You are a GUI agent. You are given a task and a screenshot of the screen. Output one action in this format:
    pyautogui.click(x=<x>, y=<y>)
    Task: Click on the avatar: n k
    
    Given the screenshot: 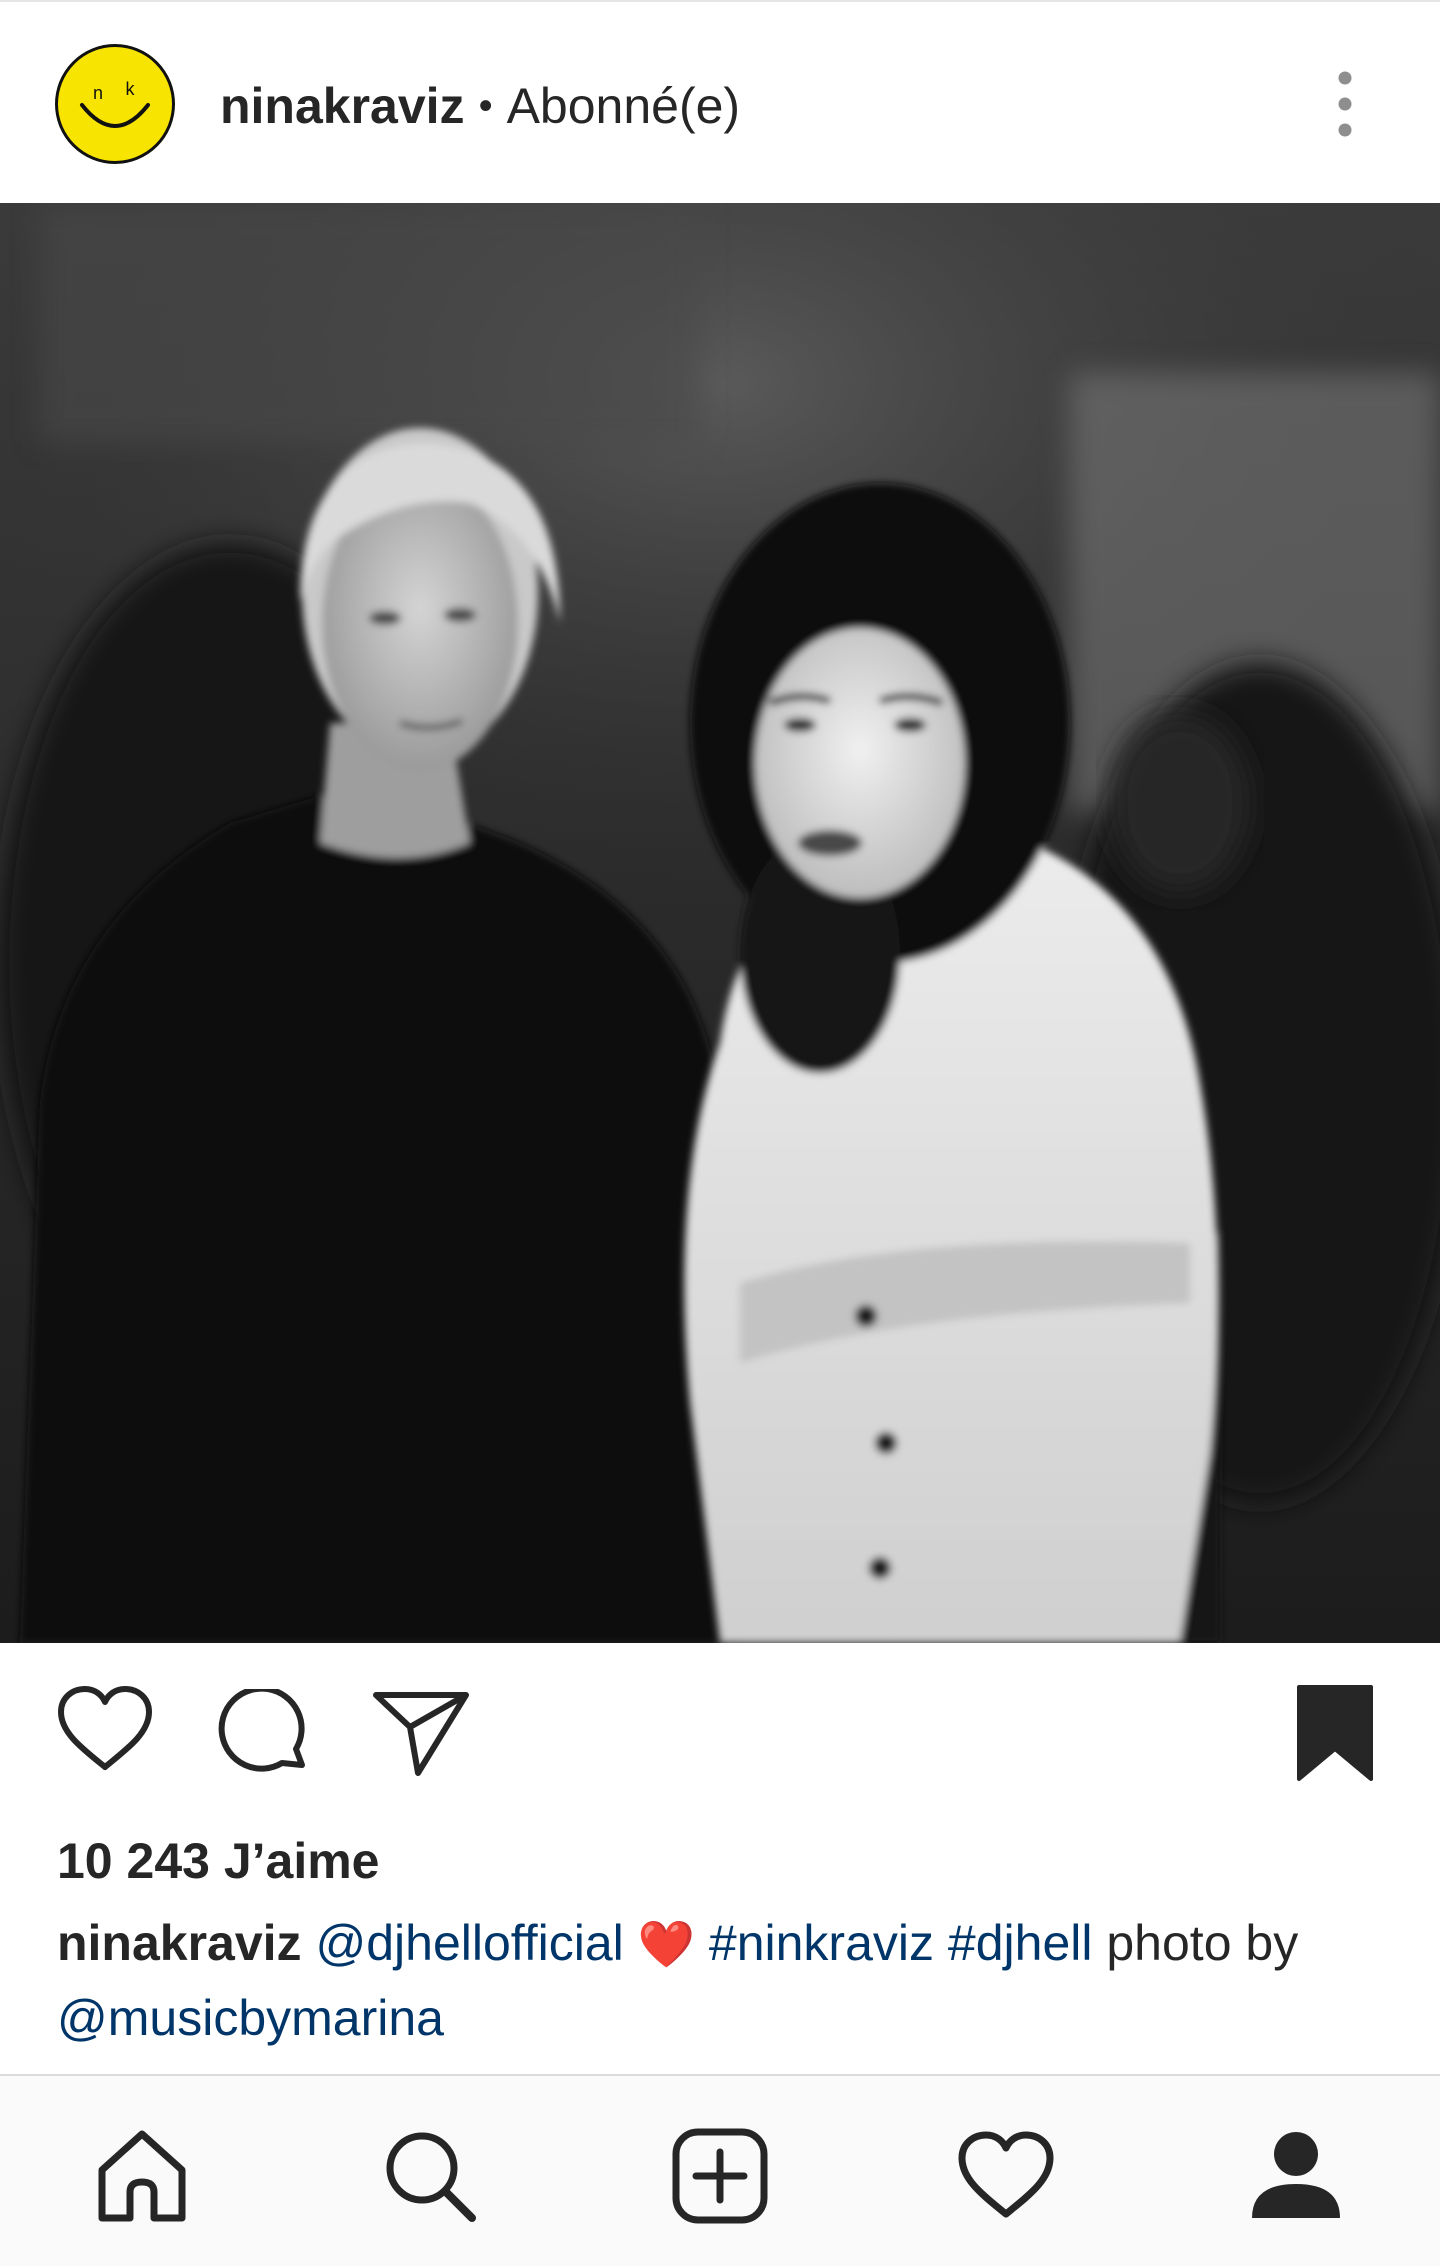 What is the action you would take?
    pyautogui.click(x=115, y=104)
    